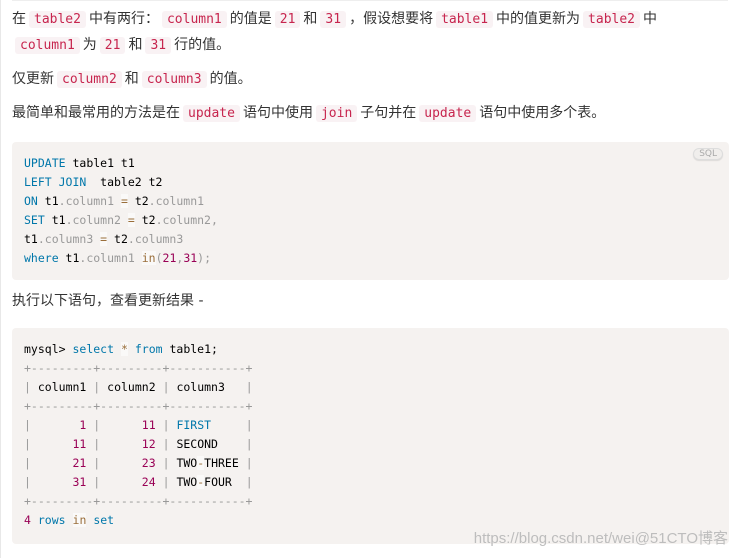 This screenshot has width=738, height=558. Describe the element at coordinates (79, 482) in the screenshot. I see `cell: 31` at that location.